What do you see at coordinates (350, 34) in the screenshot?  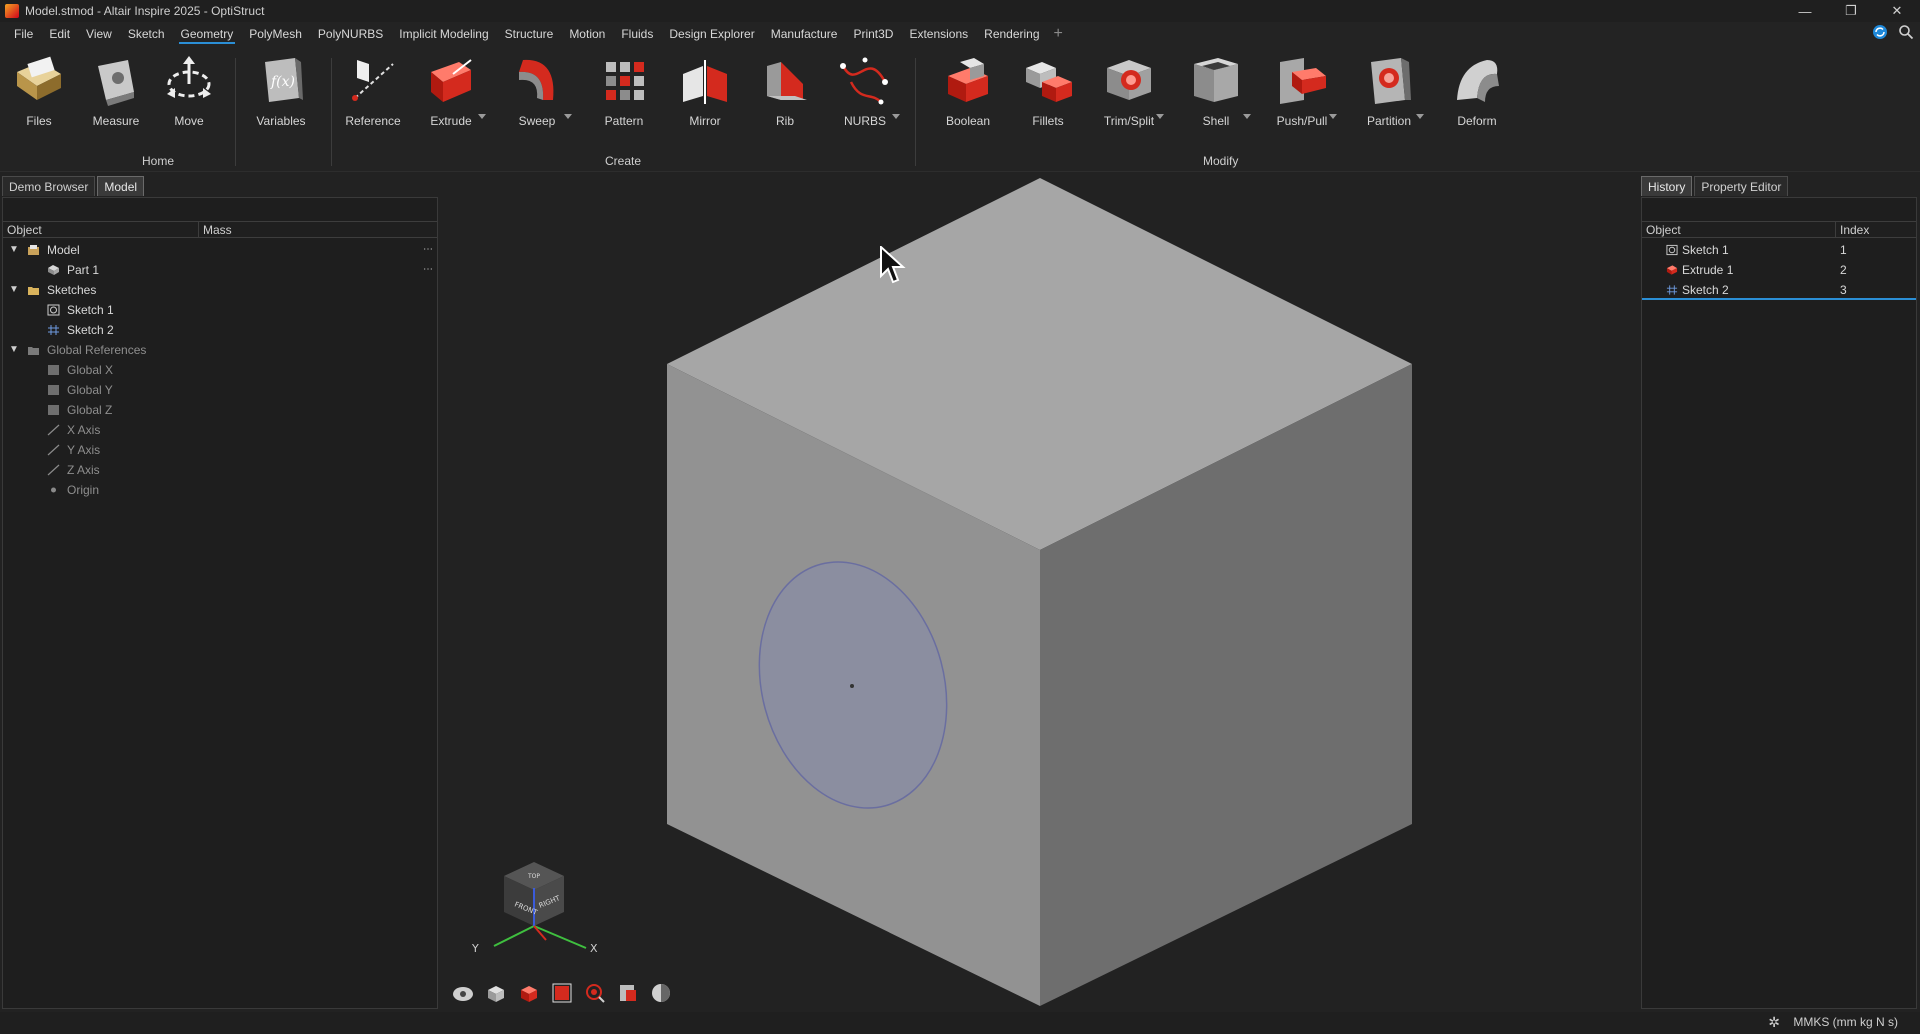 I see `menu-polynurbs: PolyNURBS` at bounding box center [350, 34].